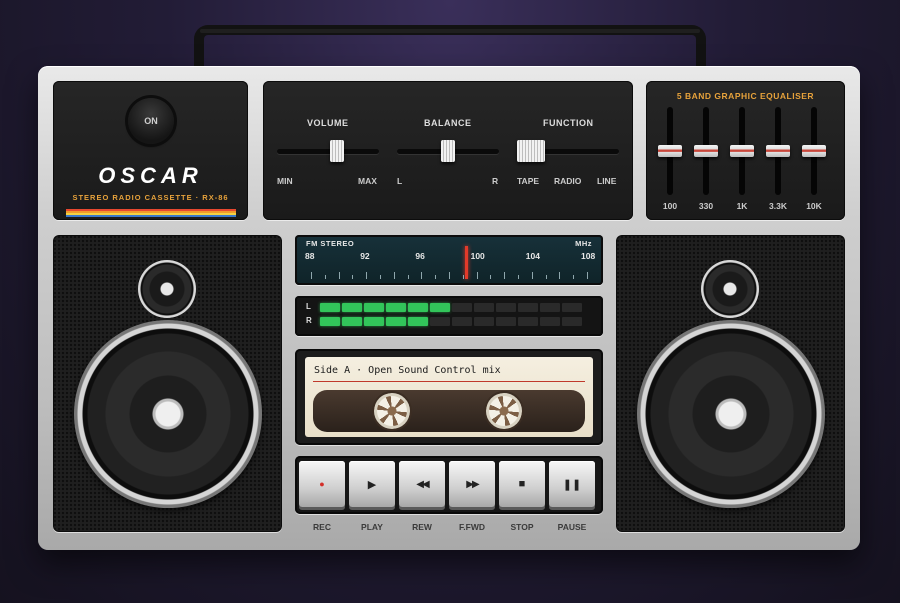  I want to click on volume-slider, so click(336, 151).